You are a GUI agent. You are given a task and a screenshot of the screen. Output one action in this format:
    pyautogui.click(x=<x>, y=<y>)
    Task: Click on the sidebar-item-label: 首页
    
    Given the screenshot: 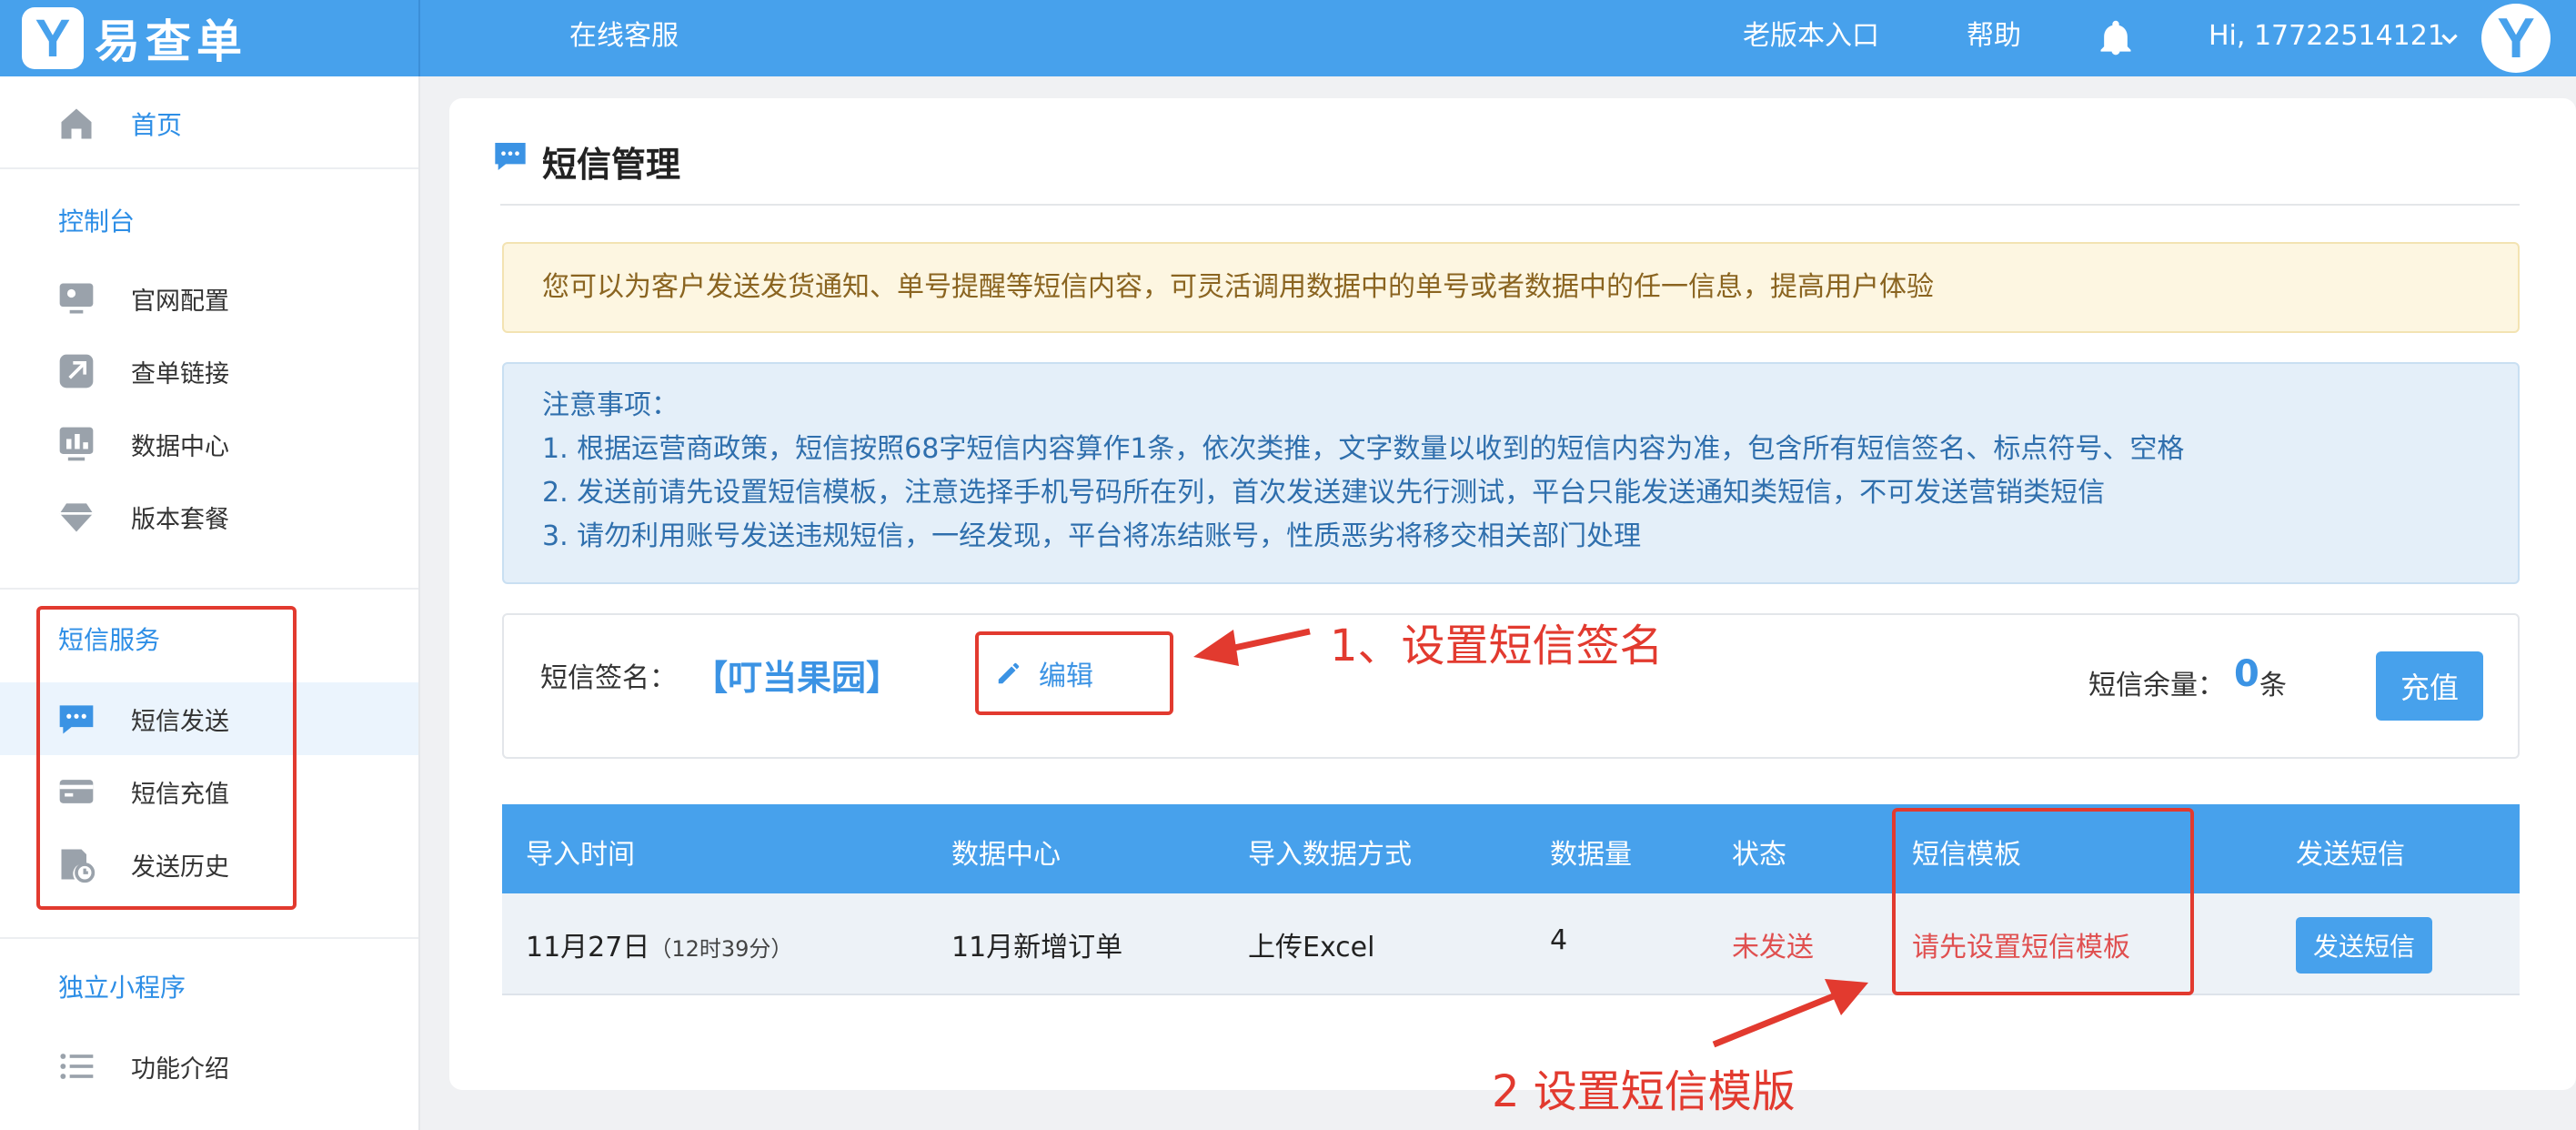 What is the action you would take?
    pyautogui.click(x=157, y=125)
    